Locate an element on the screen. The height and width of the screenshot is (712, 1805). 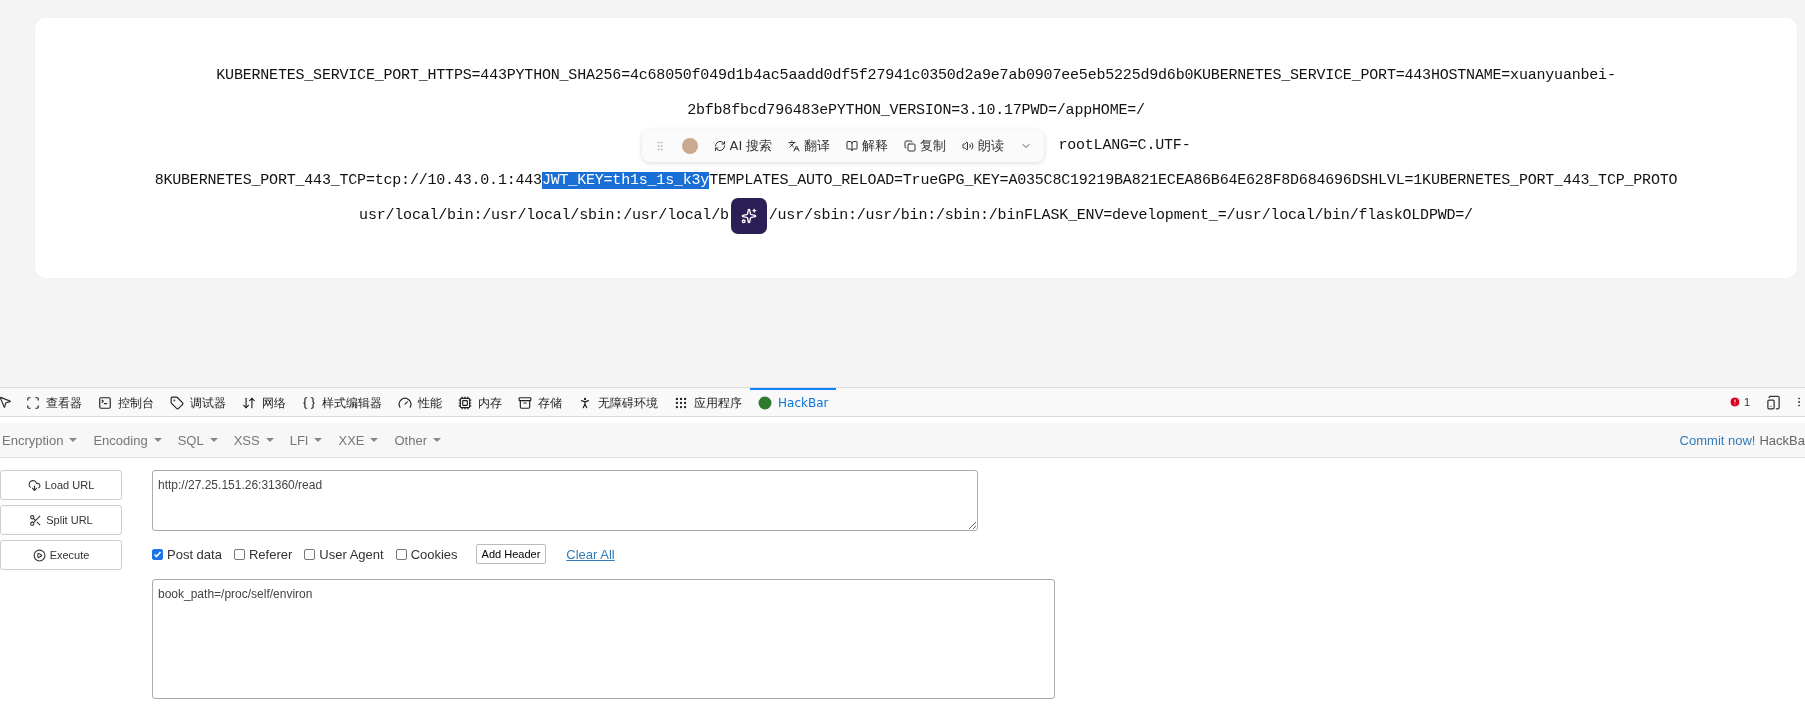
ai-sparkle-button is located at coordinates (748, 215).